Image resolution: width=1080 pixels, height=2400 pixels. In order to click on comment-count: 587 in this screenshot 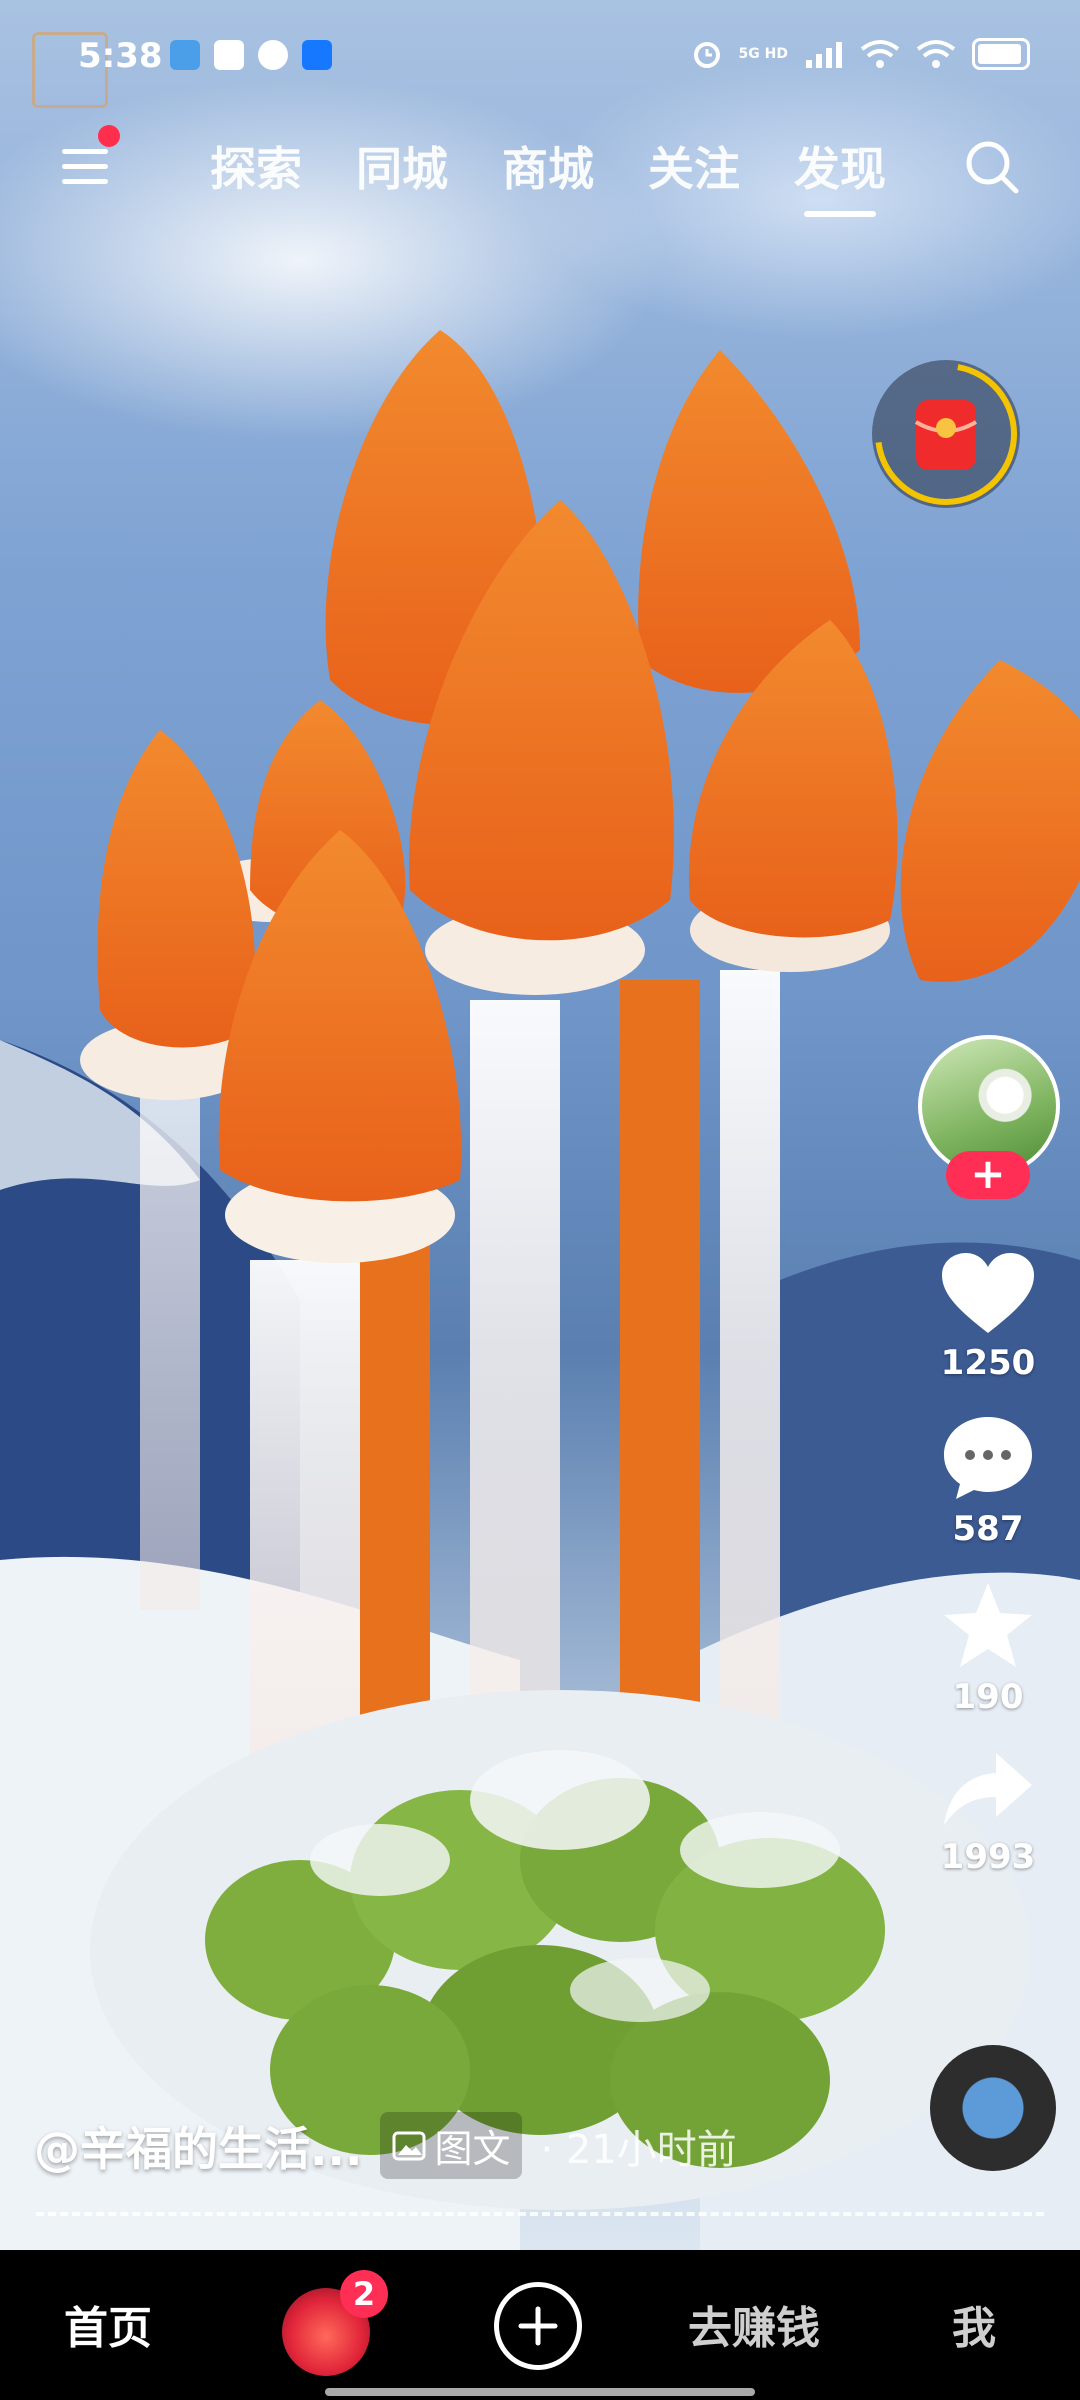, I will do `click(988, 1529)`.